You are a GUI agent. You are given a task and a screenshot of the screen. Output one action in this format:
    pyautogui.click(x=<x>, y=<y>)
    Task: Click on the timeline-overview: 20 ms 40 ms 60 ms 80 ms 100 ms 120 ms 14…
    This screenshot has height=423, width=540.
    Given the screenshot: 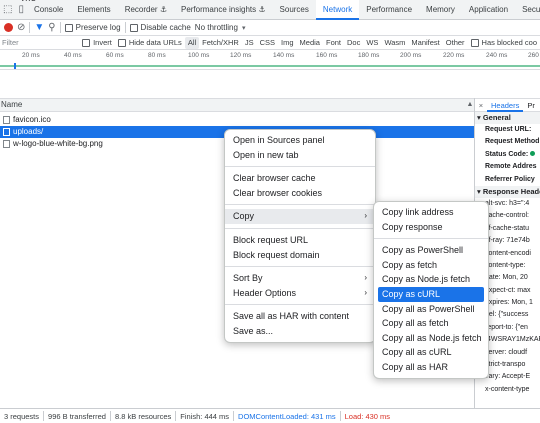 What is the action you would take?
    pyautogui.click(x=270, y=60)
    